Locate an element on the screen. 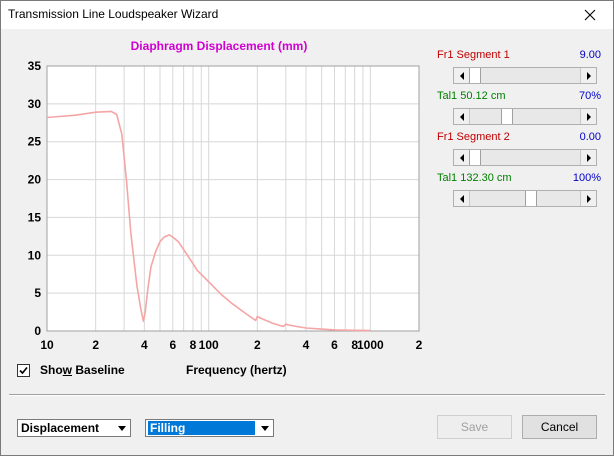 This screenshot has height=456, width=614. slider-value: 9.00 is located at coordinates (590, 55).